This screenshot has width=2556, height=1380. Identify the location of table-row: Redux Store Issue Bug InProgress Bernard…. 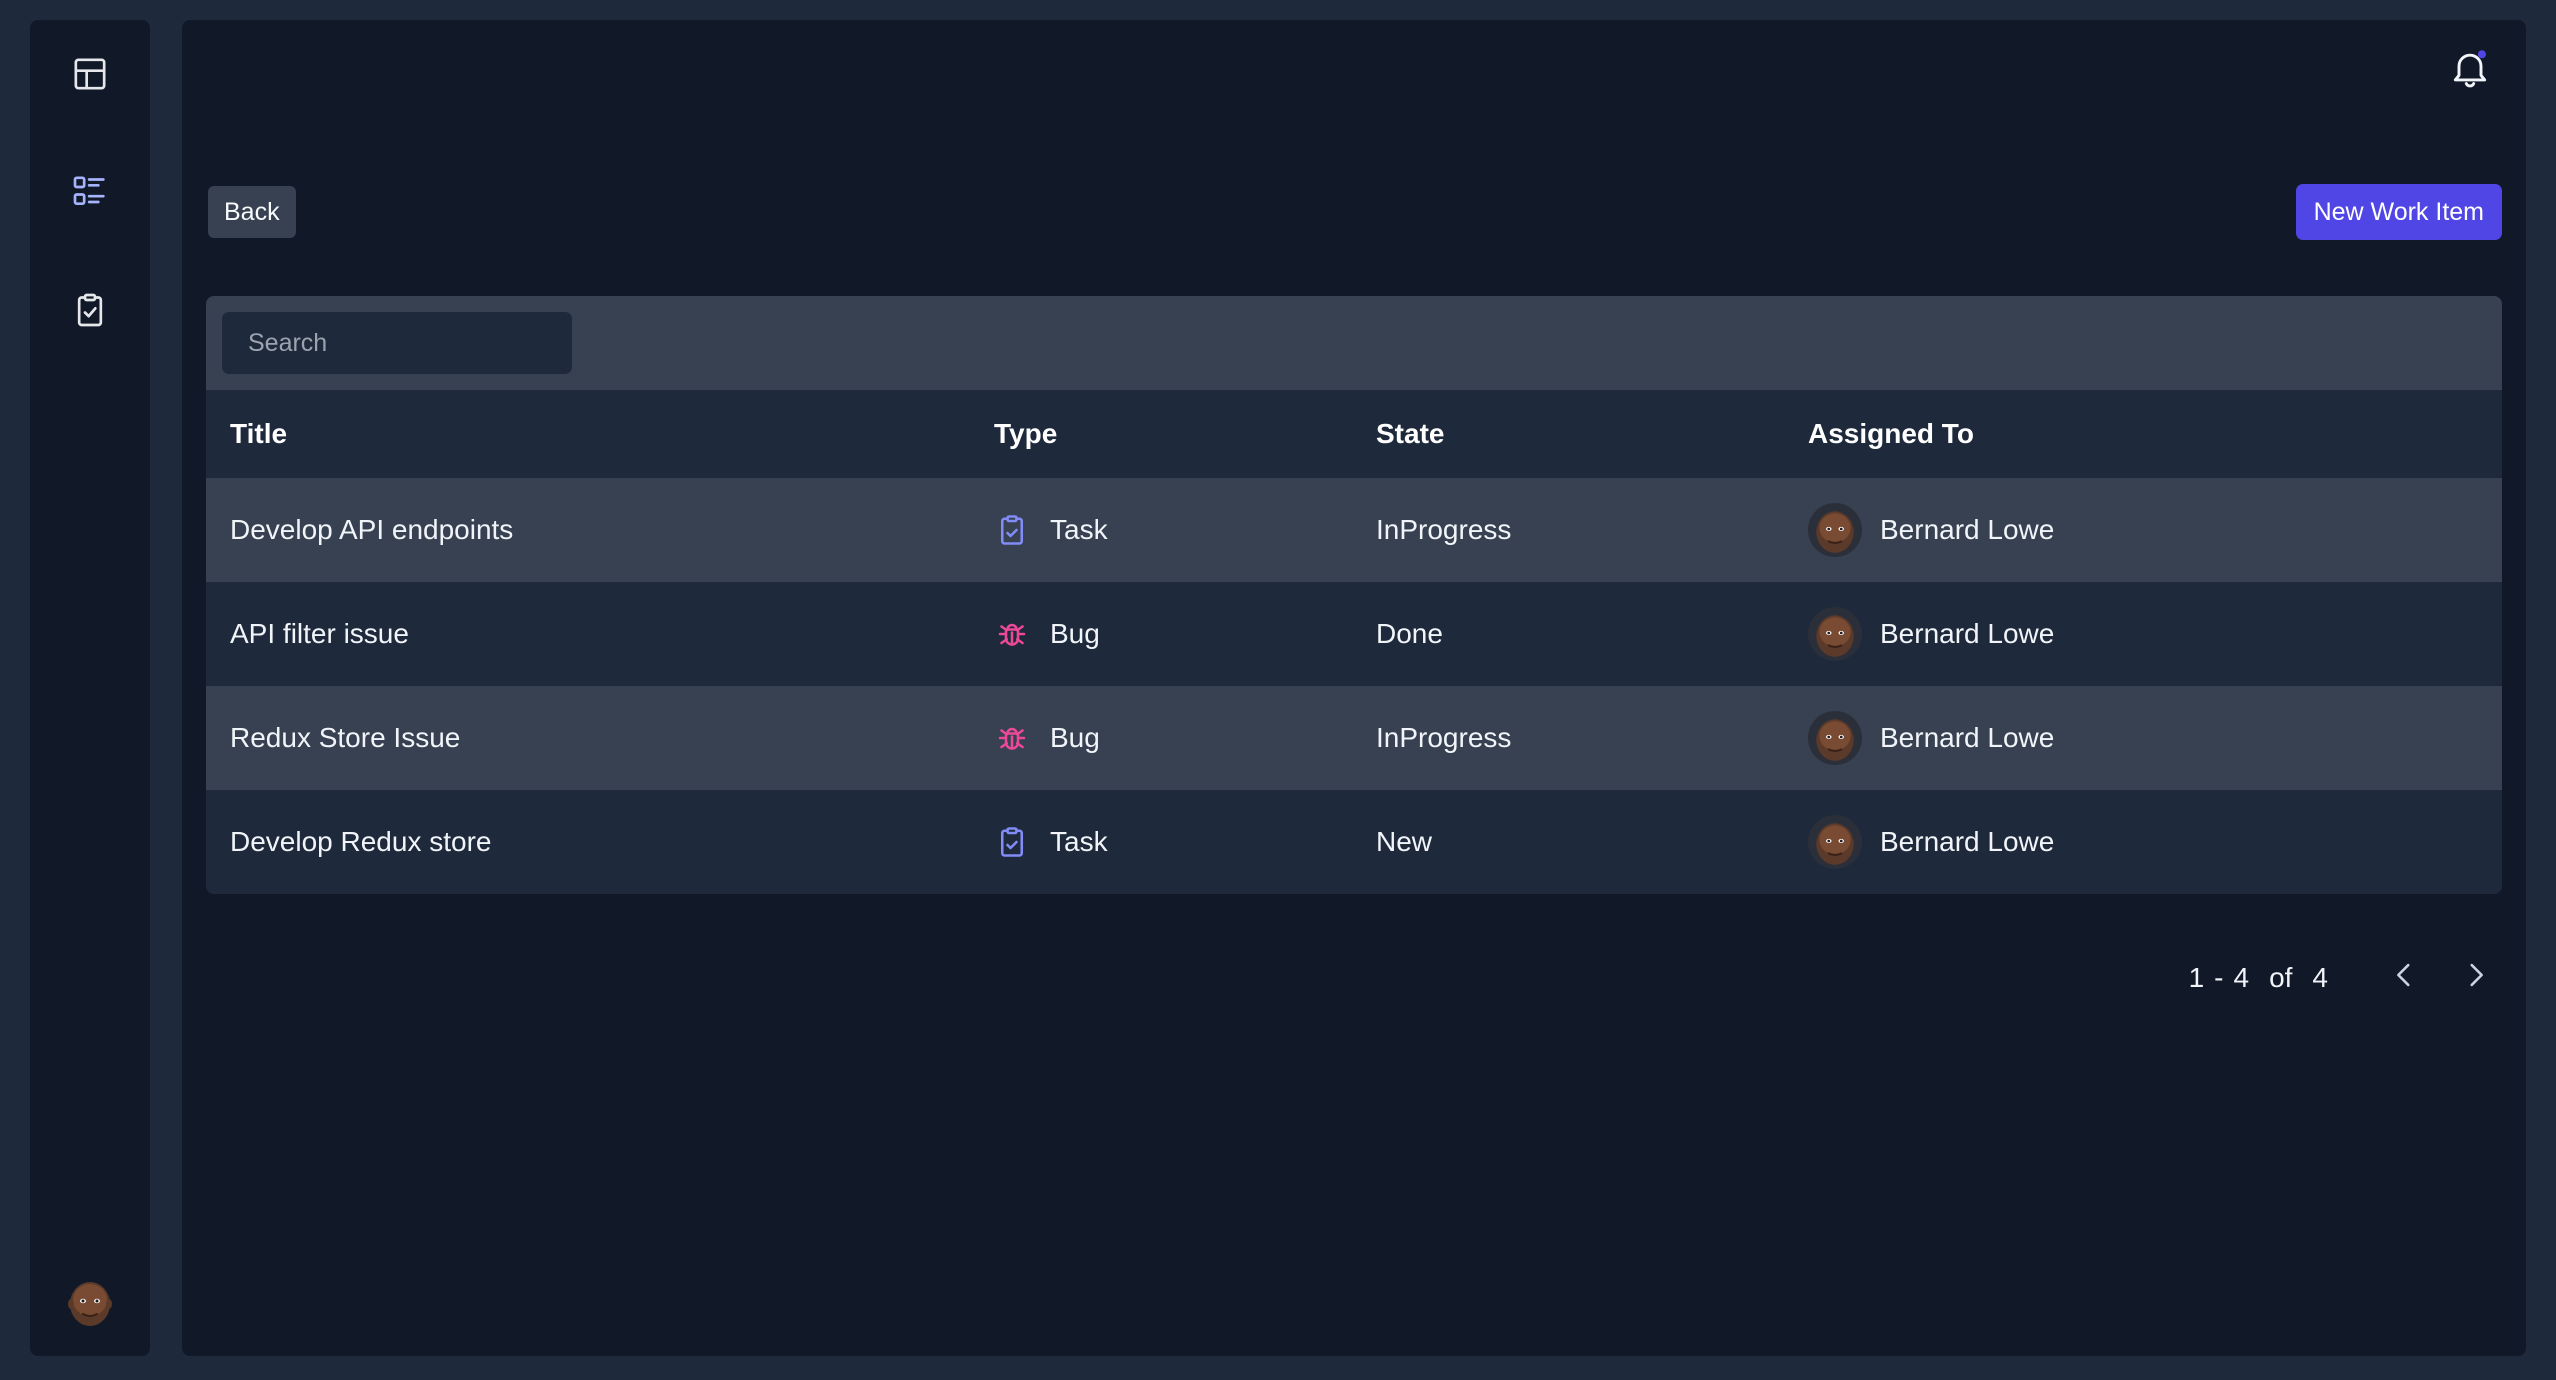
(1354, 738).